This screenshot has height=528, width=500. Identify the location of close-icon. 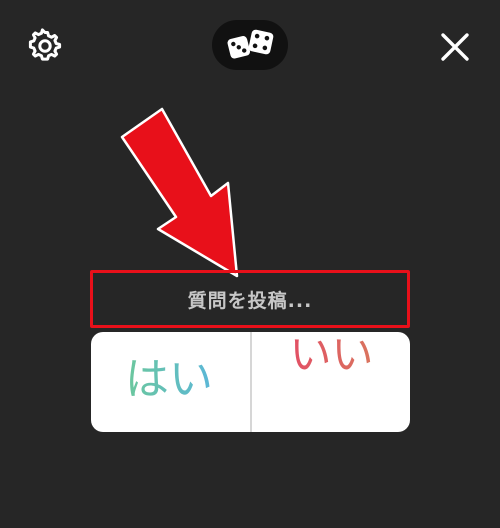
(455, 47).